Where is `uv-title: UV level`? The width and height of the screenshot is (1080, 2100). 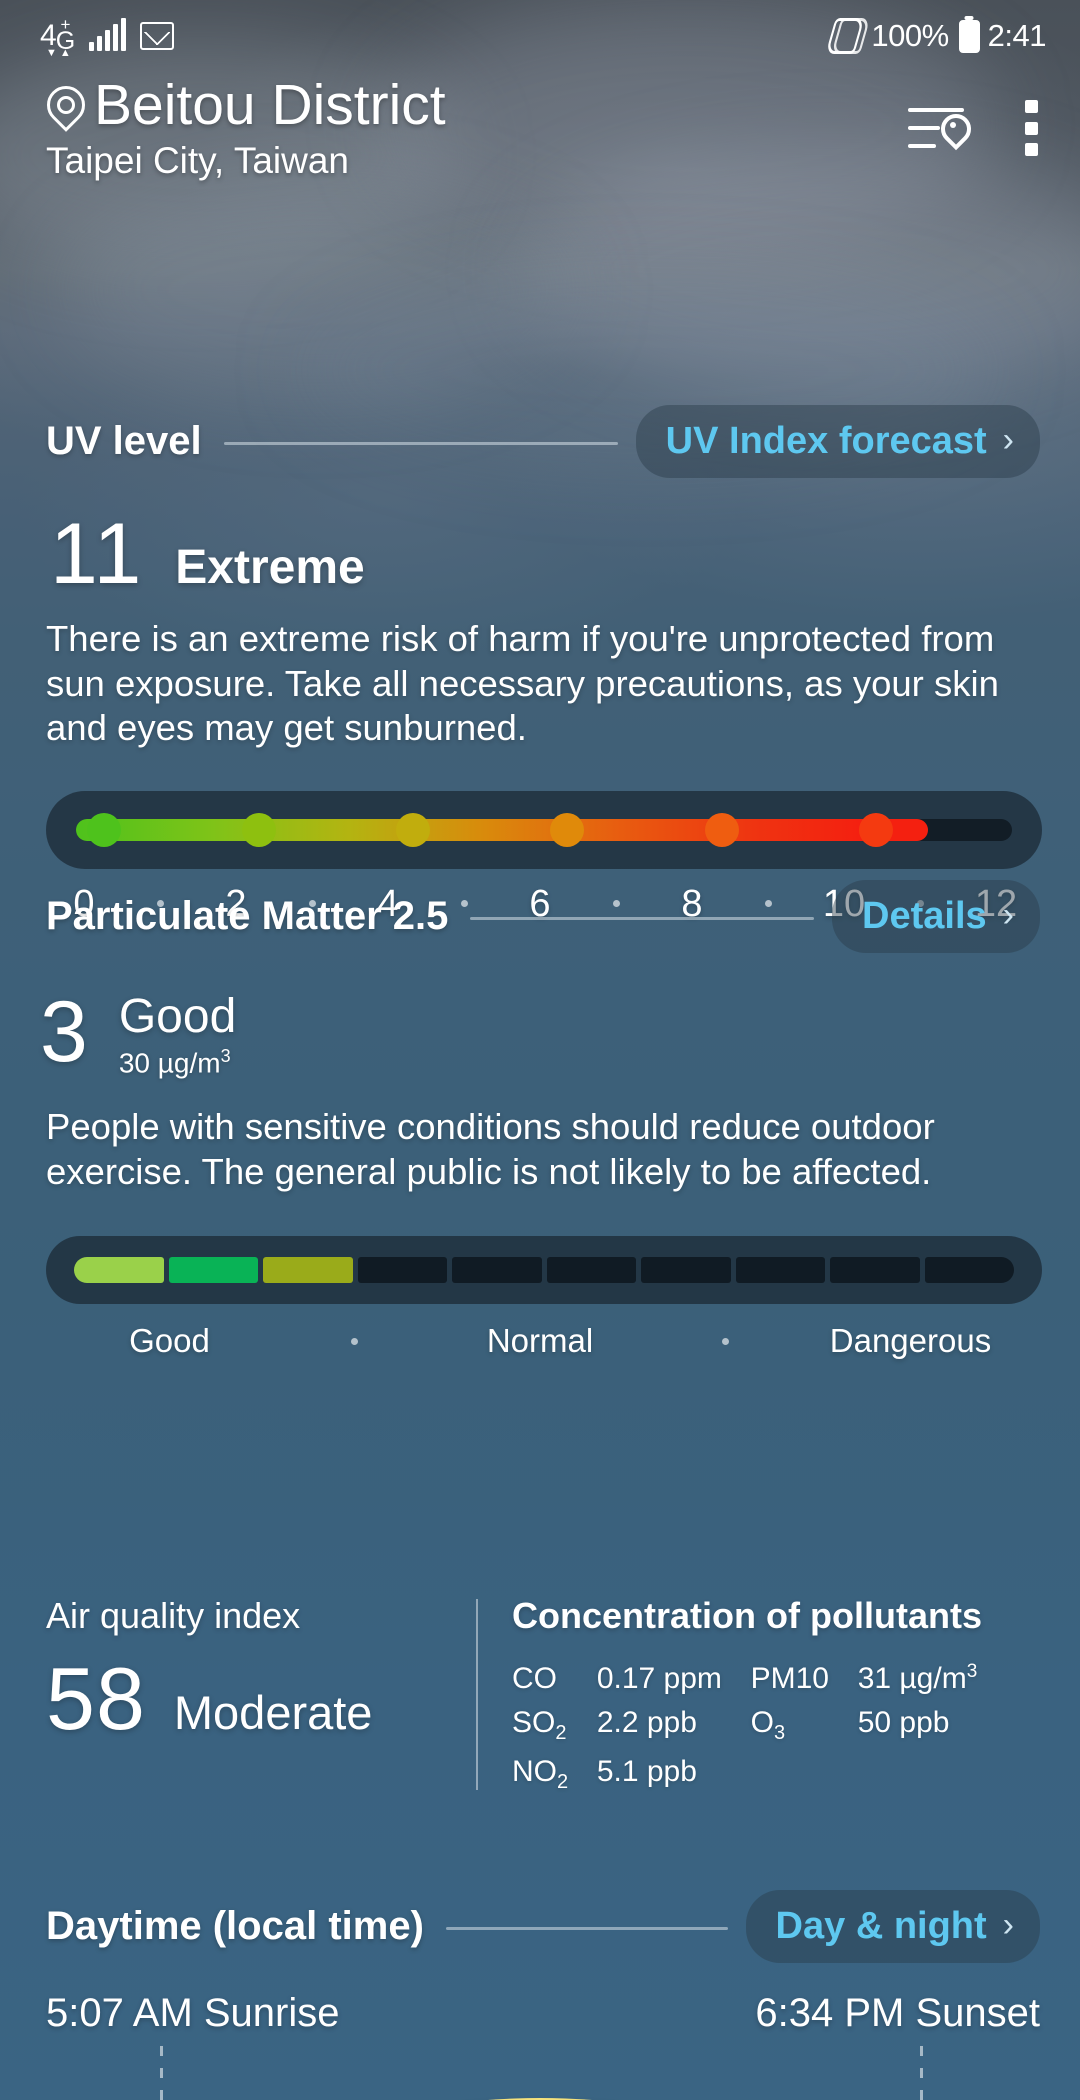 uv-title: UV level is located at coordinates (124, 441).